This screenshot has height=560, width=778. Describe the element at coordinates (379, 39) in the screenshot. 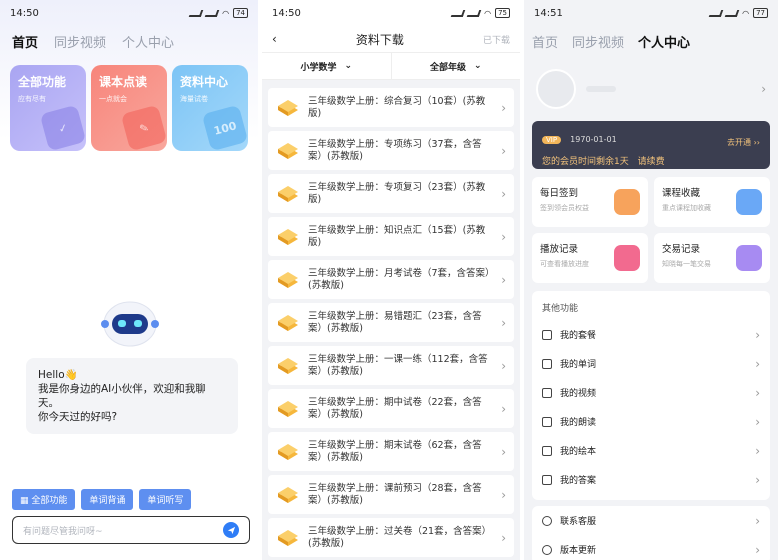

I see `page-title: 资料下载` at that location.